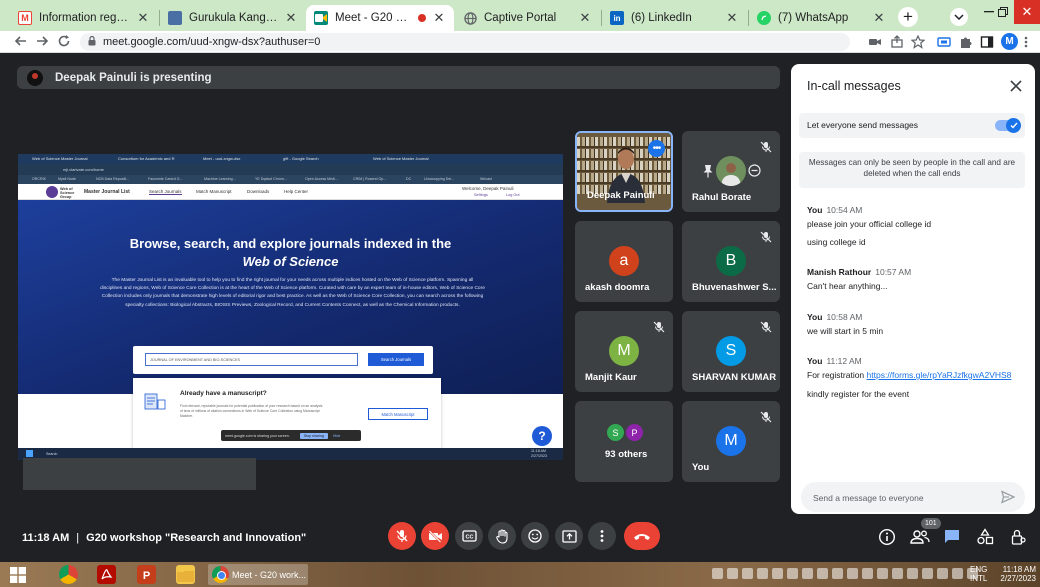 The width and height of the screenshot is (1040, 587). What do you see at coordinates (165, 192) in the screenshot?
I see `site-nav-search: Search Journals` at bounding box center [165, 192].